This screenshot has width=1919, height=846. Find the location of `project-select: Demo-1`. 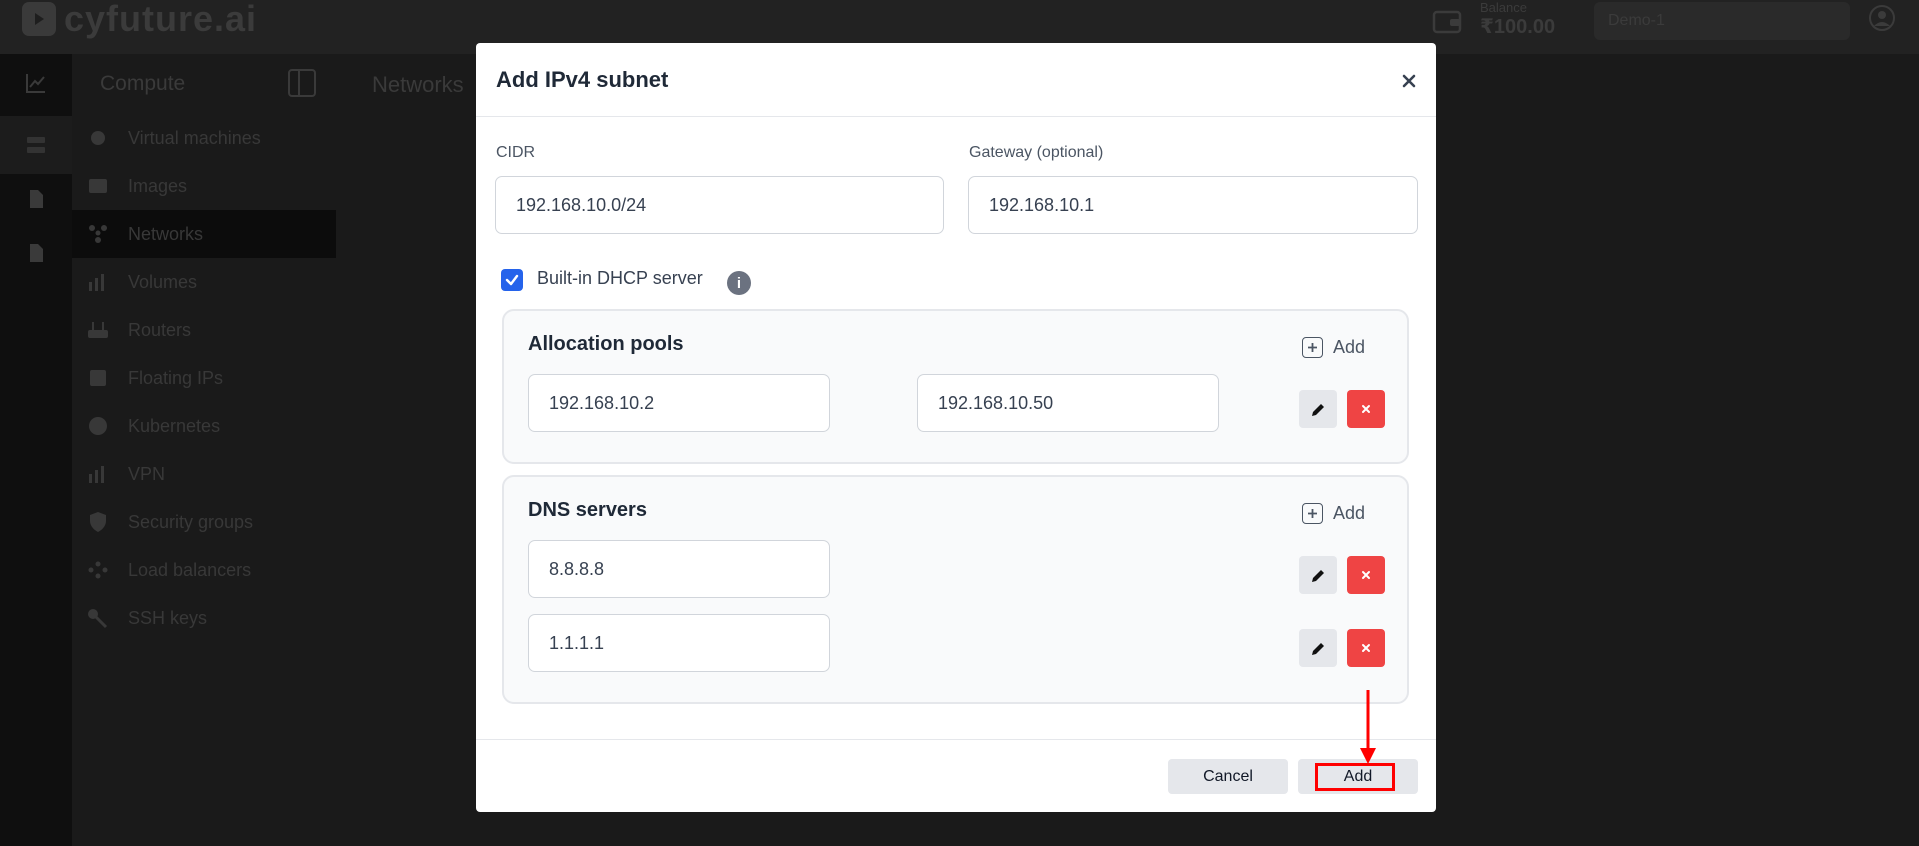

project-select: Demo-1 is located at coordinates (1722, 21).